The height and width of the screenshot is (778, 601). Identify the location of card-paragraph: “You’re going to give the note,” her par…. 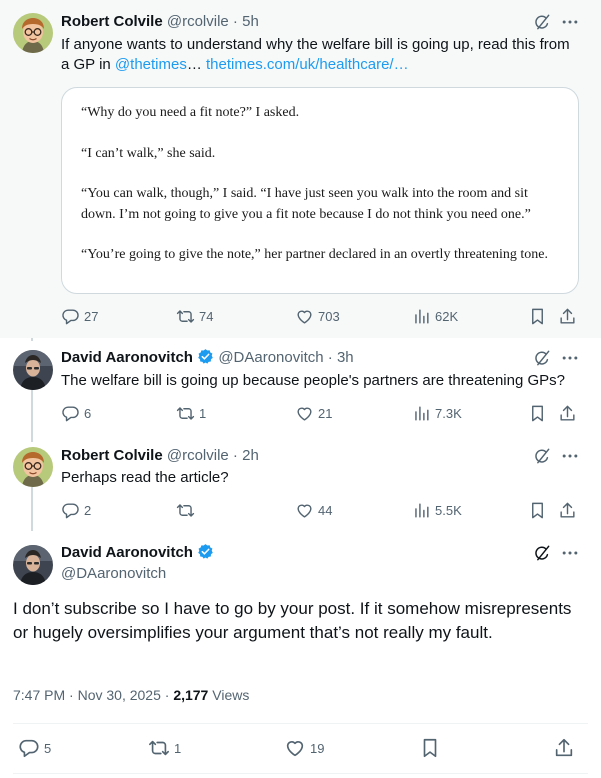
(315, 254).